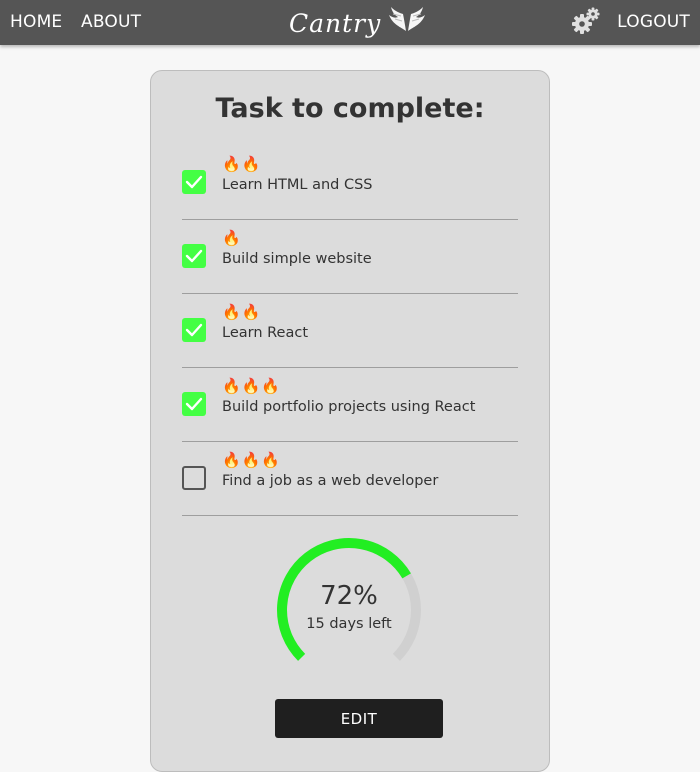  Describe the element at coordinates (232, 238) in the screenshot. I see `flame-icons: 🔥` at that location.